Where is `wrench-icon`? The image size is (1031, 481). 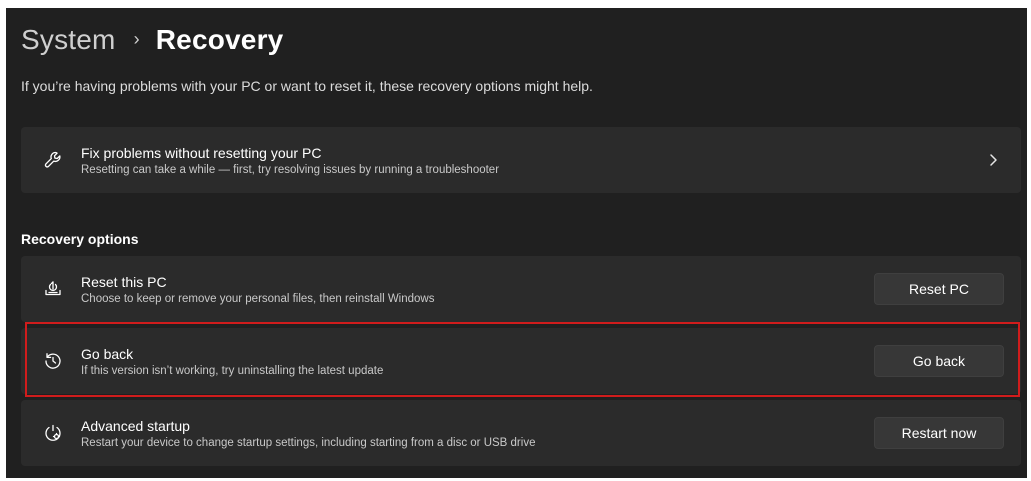
wrench-icon is located at coordinates (53, 160).